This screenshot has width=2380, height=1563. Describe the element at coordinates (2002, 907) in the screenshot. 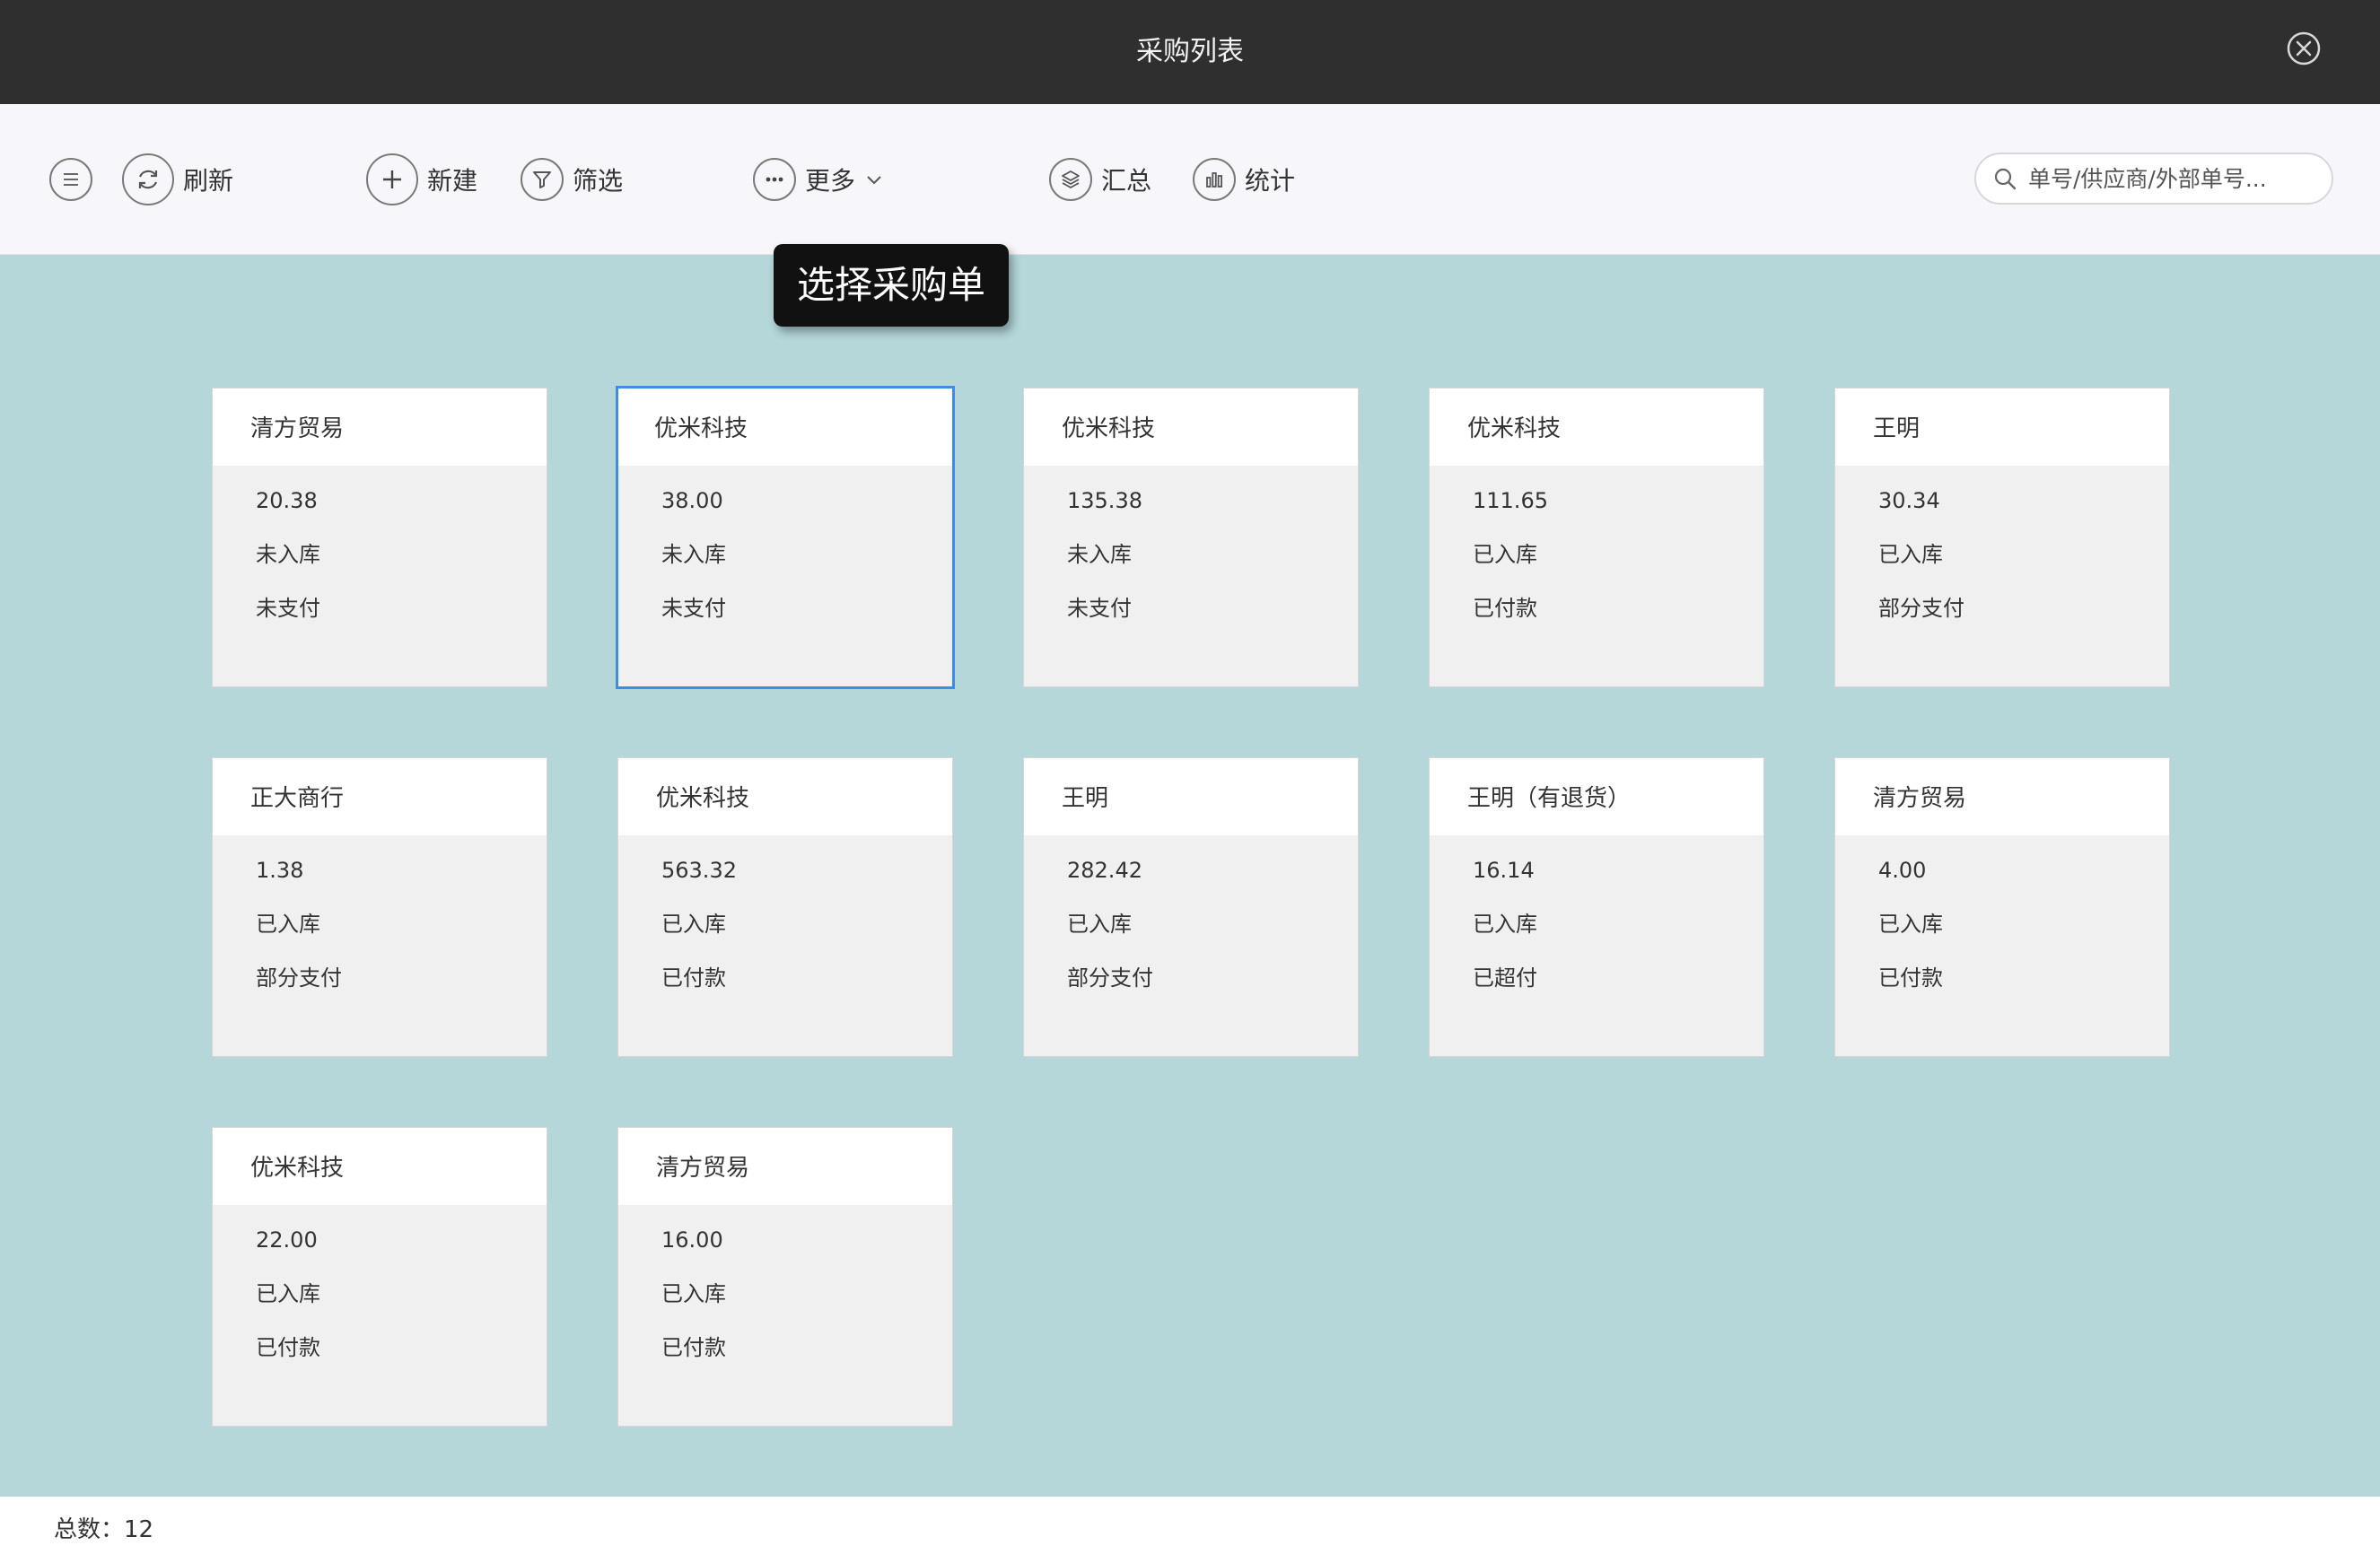

I see `purchase-card: 清方贸易 4.00 已入库已付款` at that location.